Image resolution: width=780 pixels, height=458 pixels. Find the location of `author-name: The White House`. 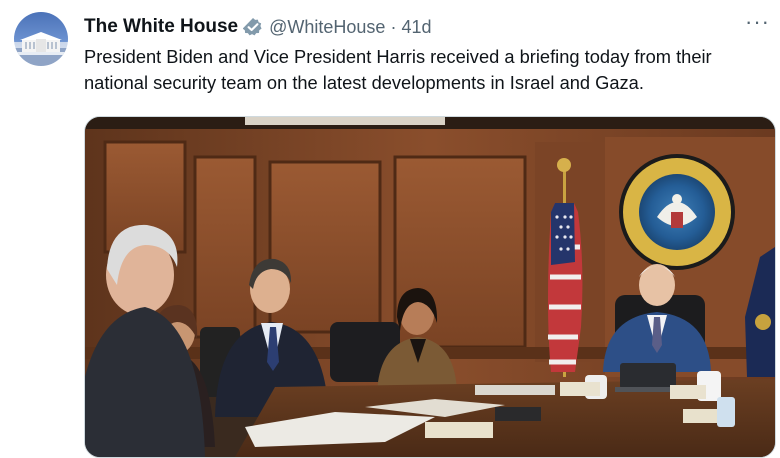

author-name: The White House is located at coordinates (161, 27).